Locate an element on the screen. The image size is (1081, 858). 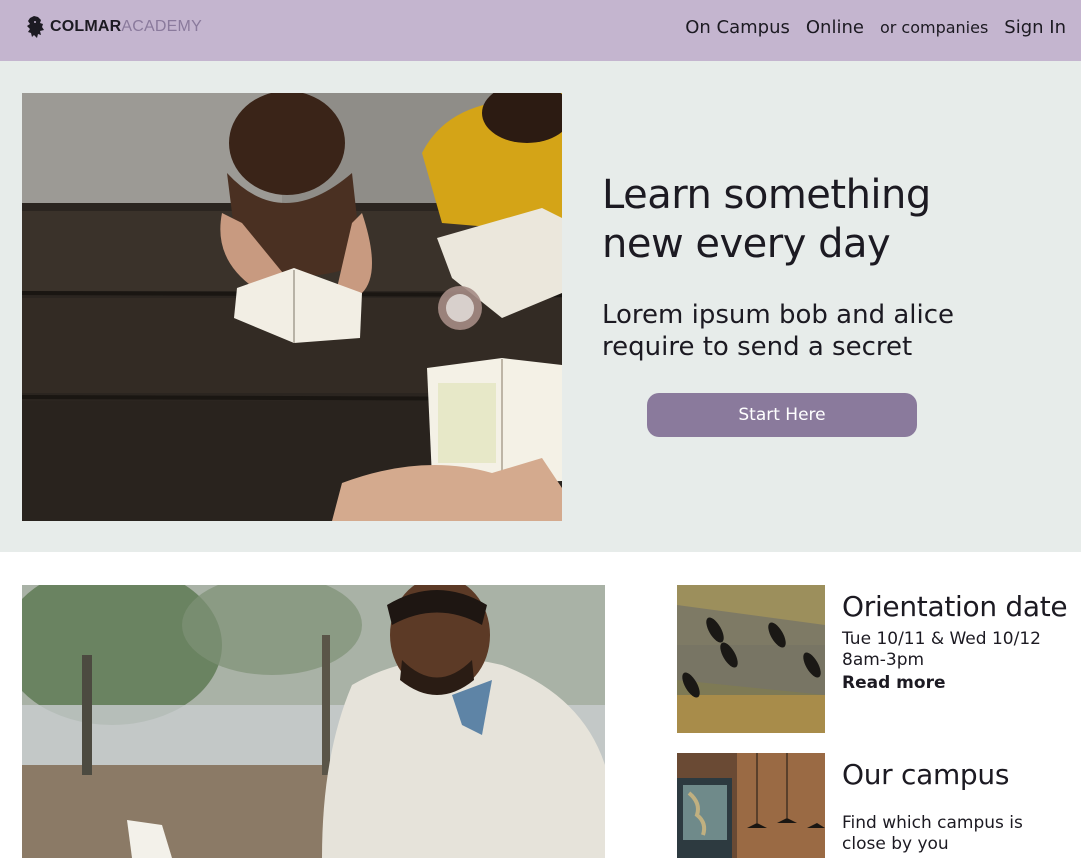
campus-thumbnail is located at coordinates (751, 805).